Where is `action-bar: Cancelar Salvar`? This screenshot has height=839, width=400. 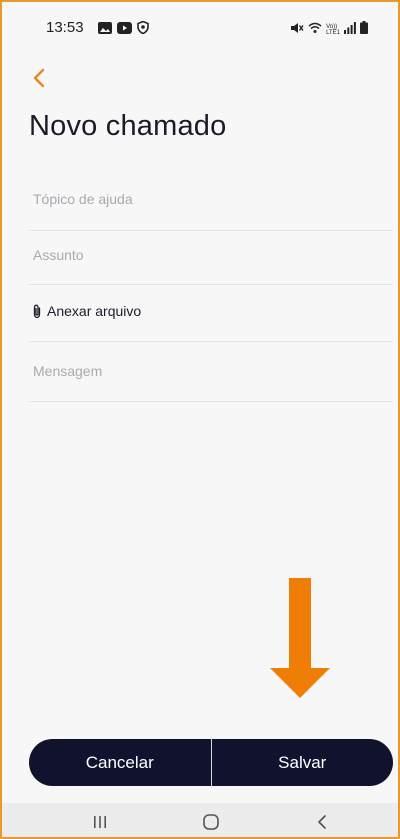 action-bar: Cancelar Salvar is located at coordinates (211, 762).